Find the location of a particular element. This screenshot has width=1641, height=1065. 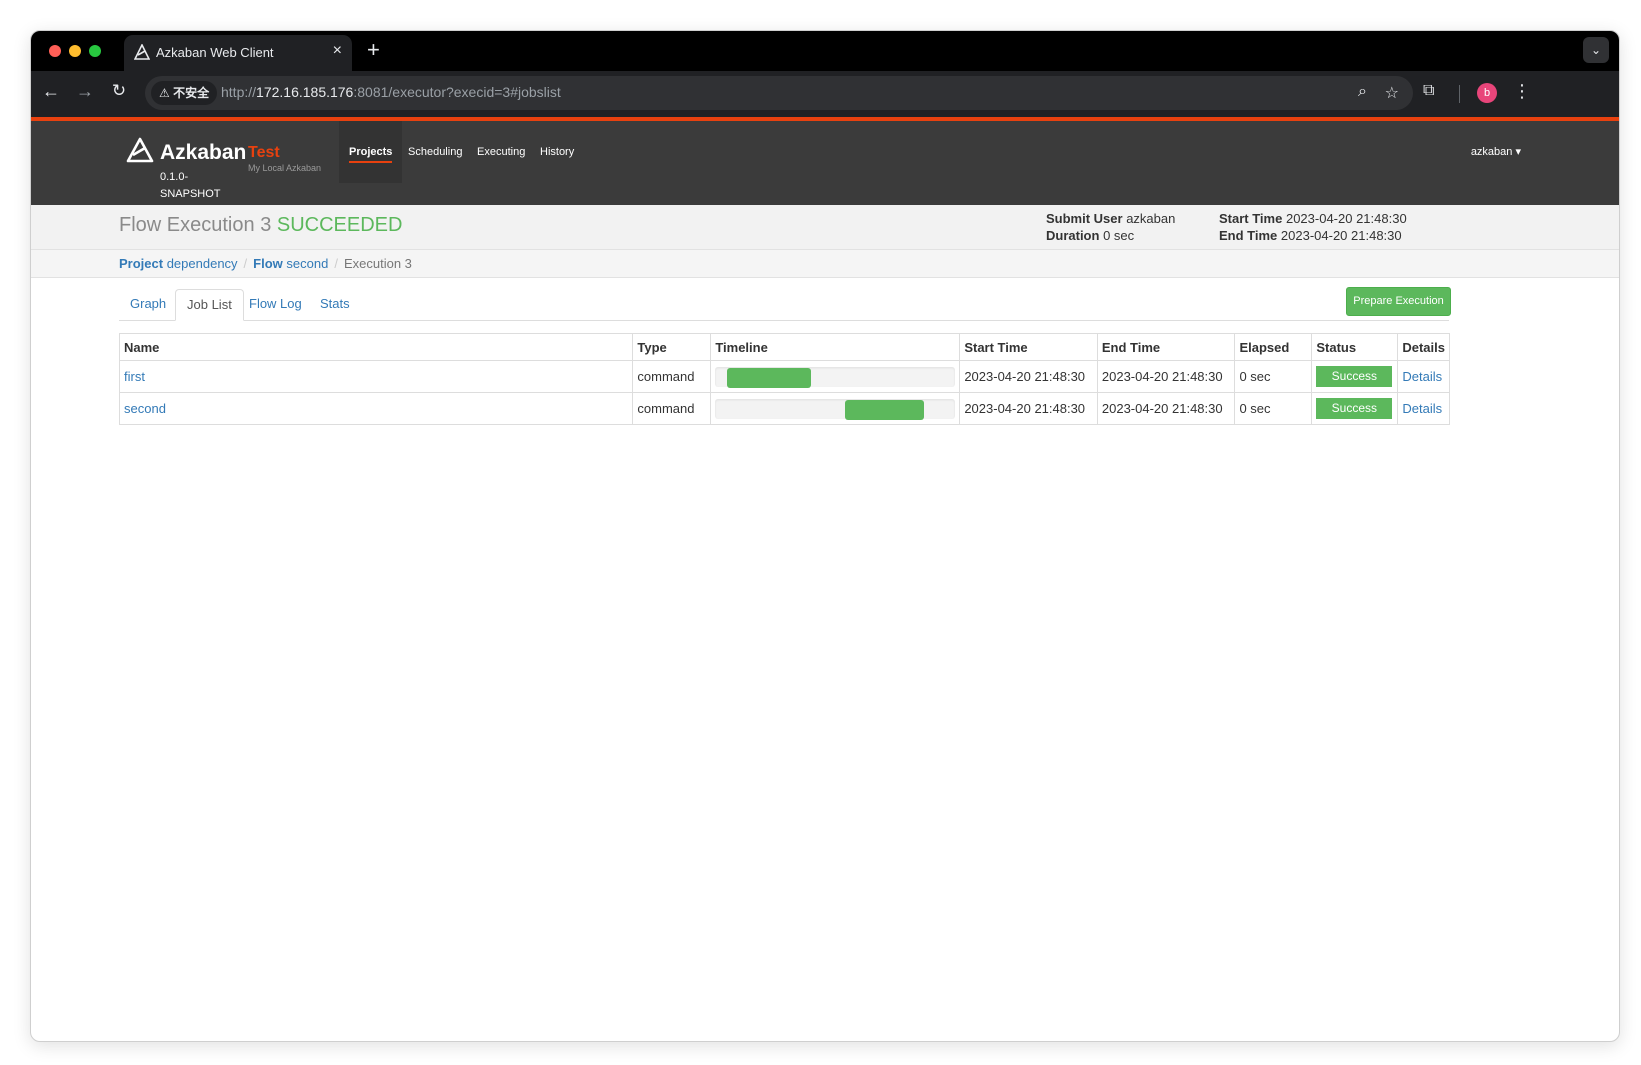

brand-name: Azkaban is located at coordinates (203, 152).